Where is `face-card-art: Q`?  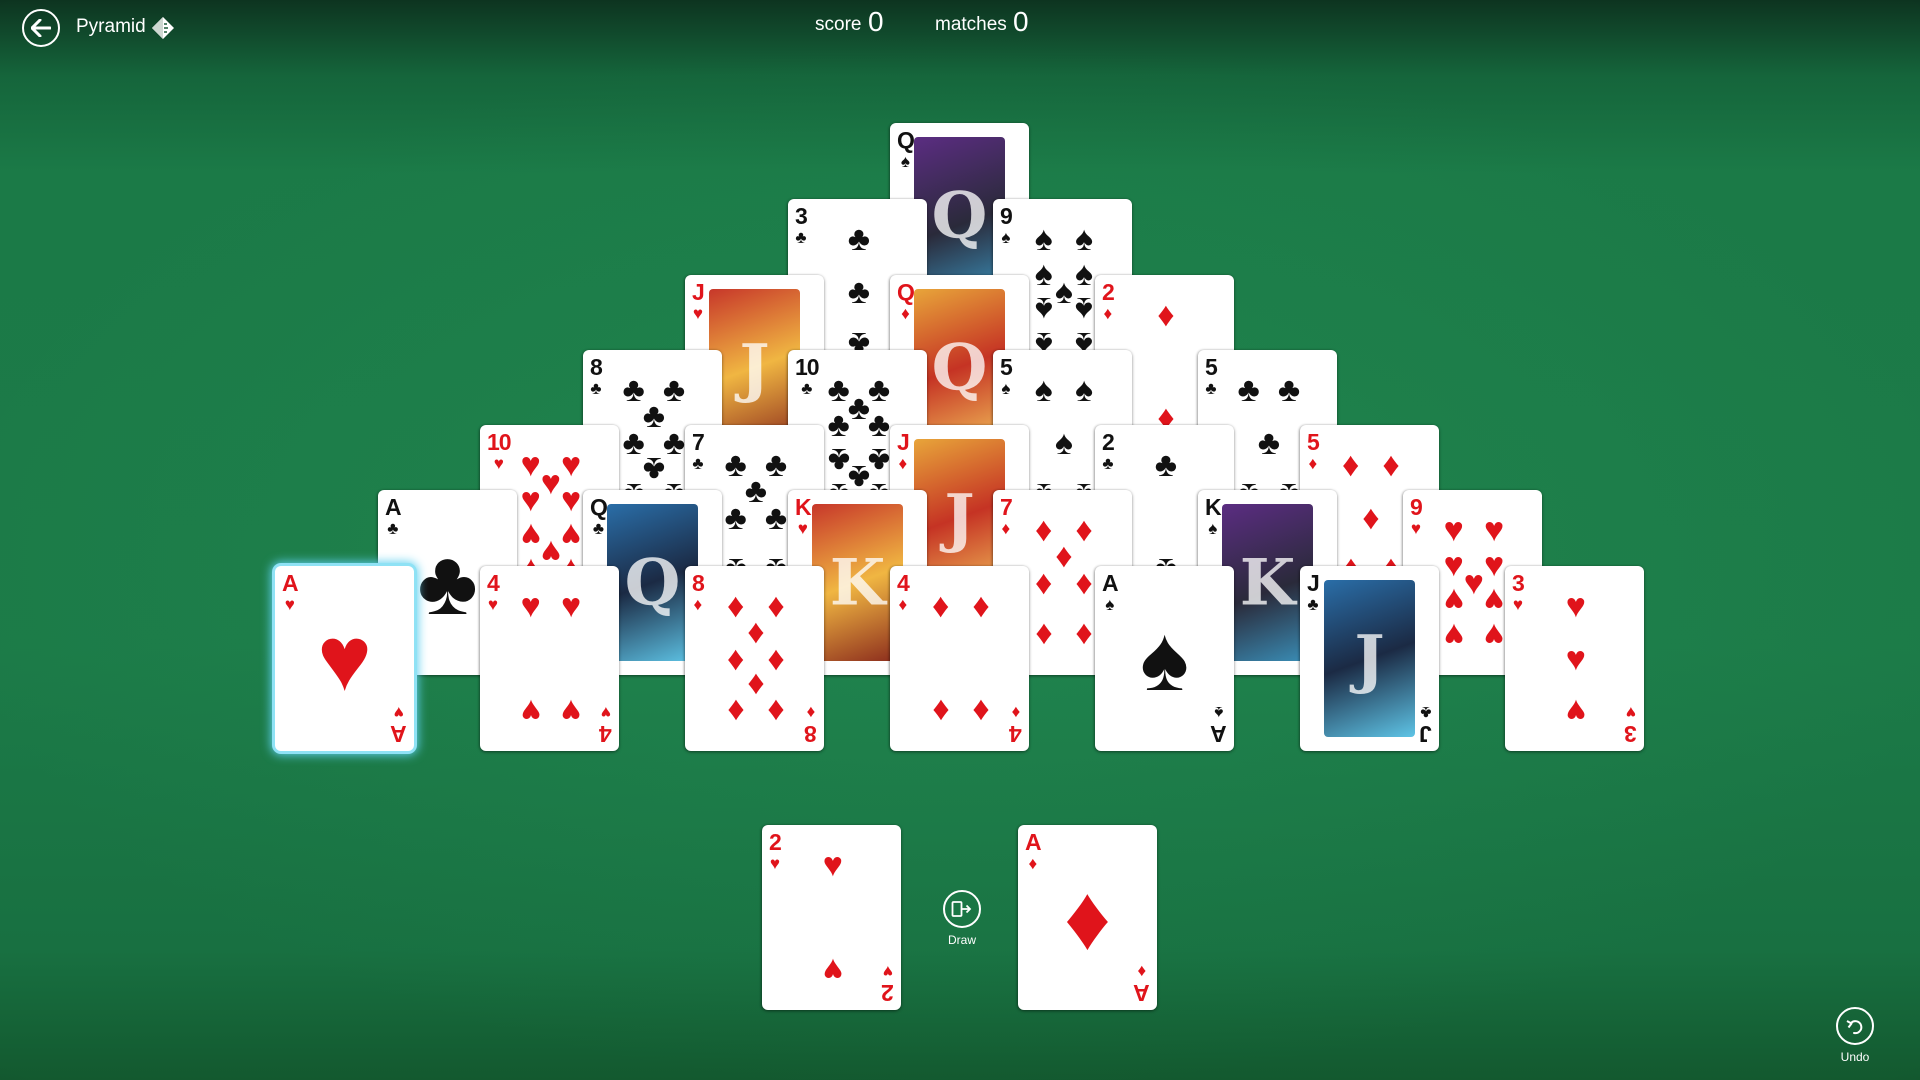 face-card-art: Q is located at coordinates (959, 367).